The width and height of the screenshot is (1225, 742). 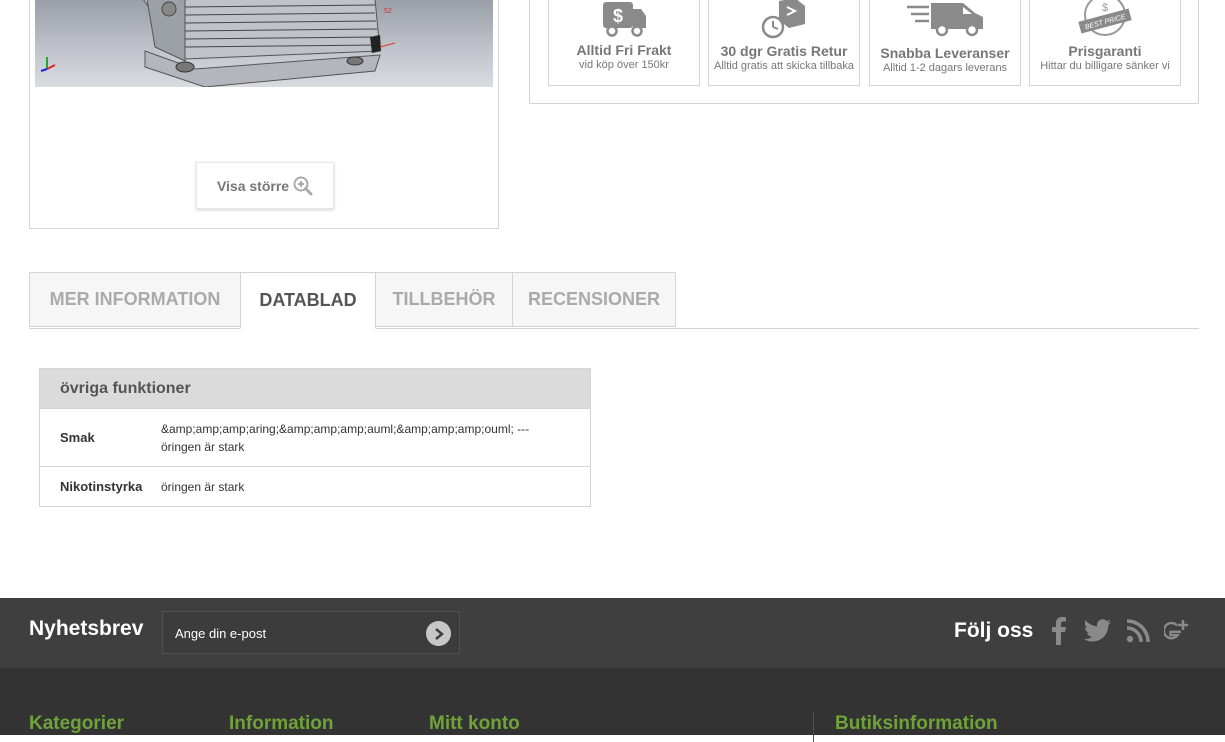 I want to click on follow-title: Följ oss, so click(x=994, y=630).